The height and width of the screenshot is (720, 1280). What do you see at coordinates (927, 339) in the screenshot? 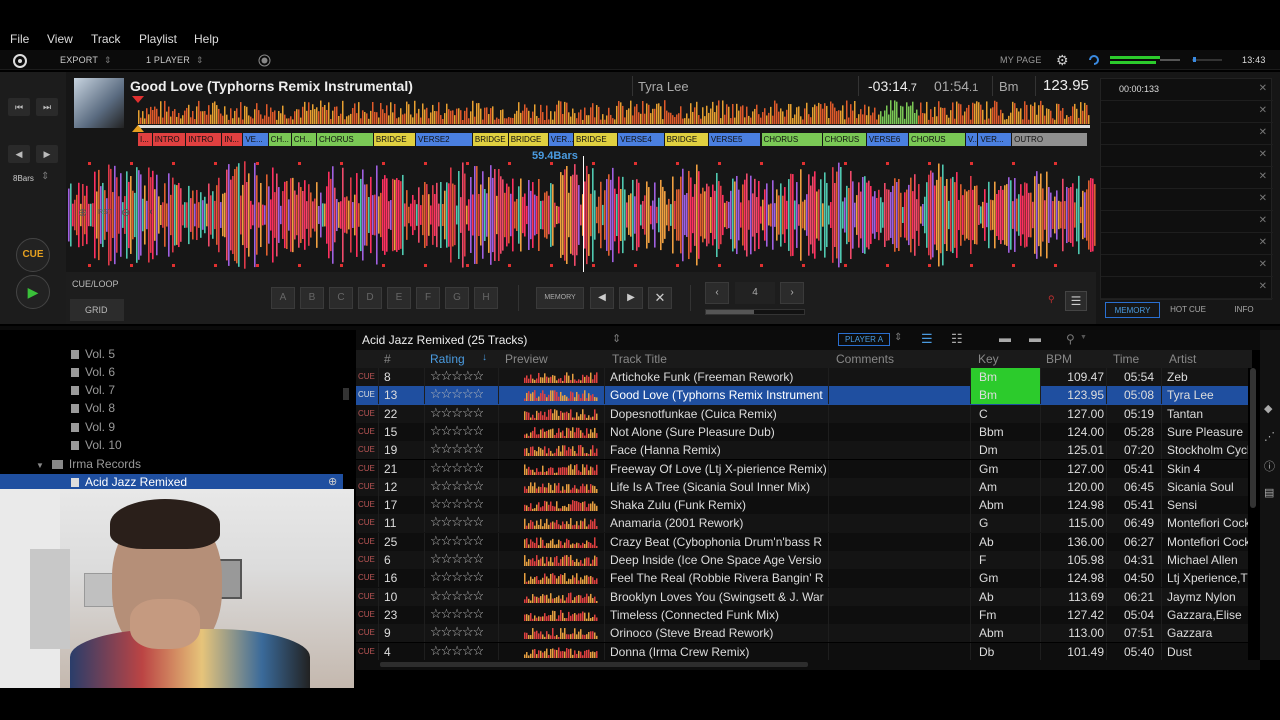
I see `list-view-icon: ☰` at bounding box center [927, 339].